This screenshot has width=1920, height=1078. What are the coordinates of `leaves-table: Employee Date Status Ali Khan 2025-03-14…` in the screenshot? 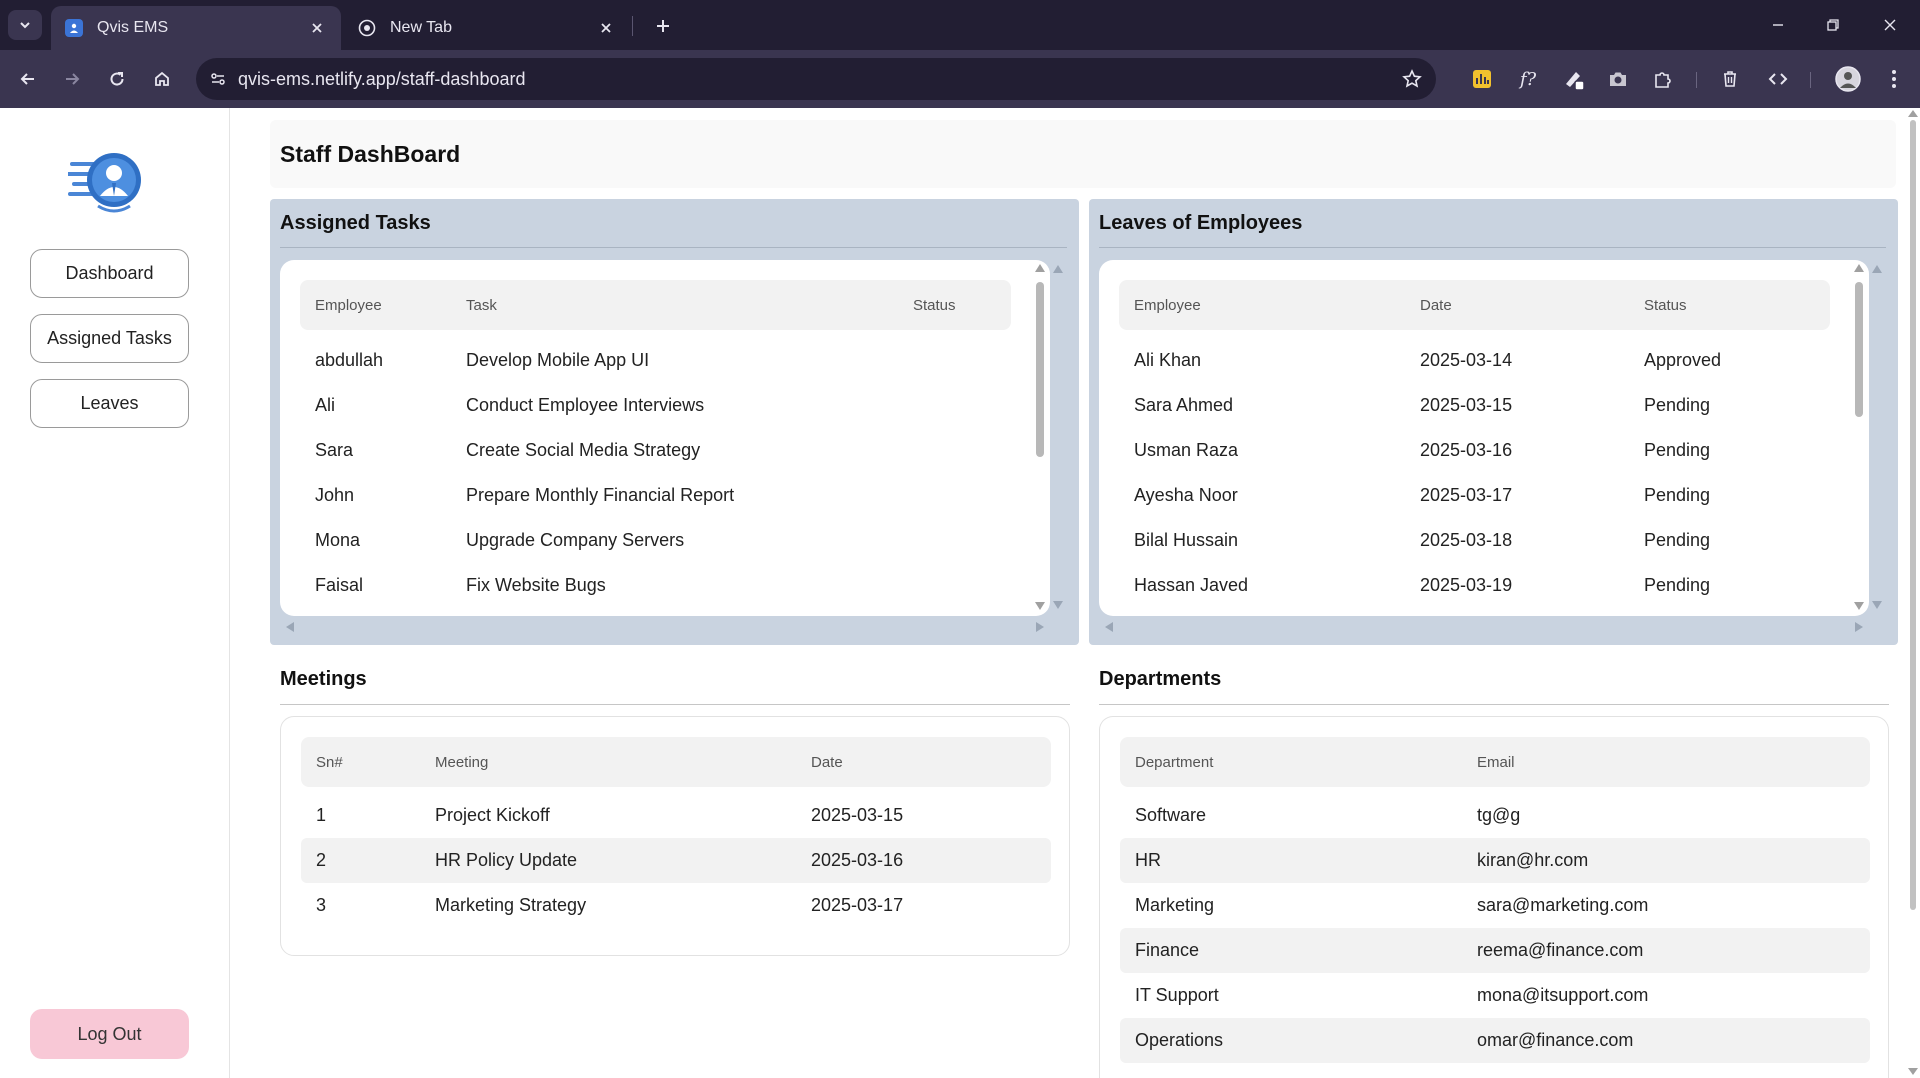 It's located at (1484, 438).